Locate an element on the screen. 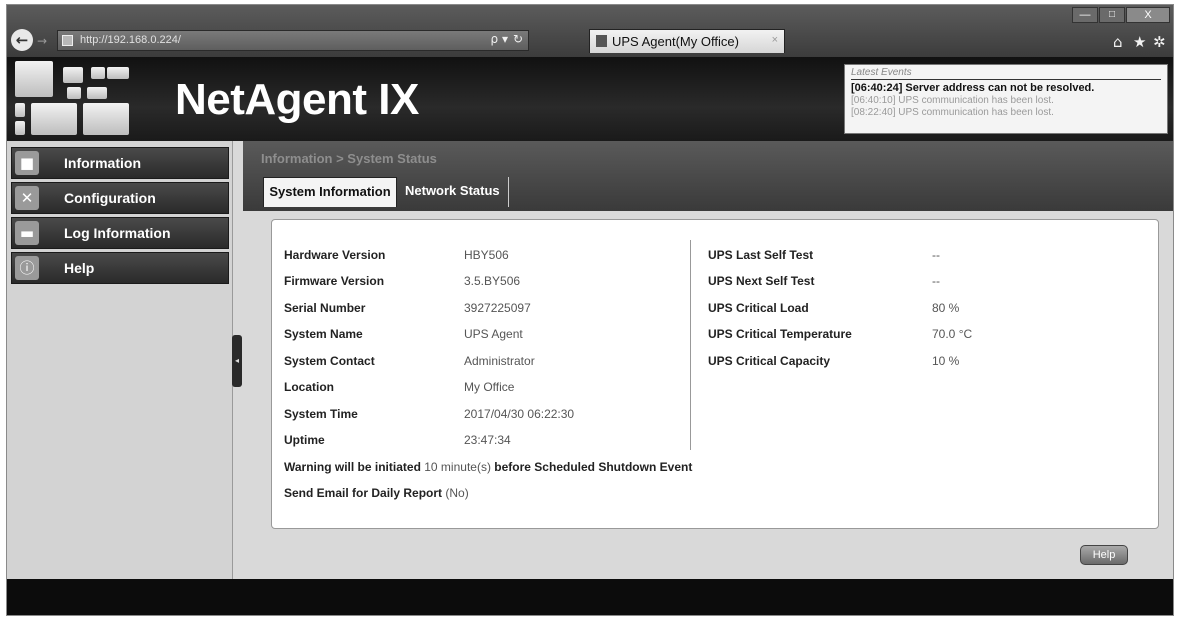 The height and width of the screenshot is (626, 1179). folder-icon: ▬ is located at coordinates (27, 233).